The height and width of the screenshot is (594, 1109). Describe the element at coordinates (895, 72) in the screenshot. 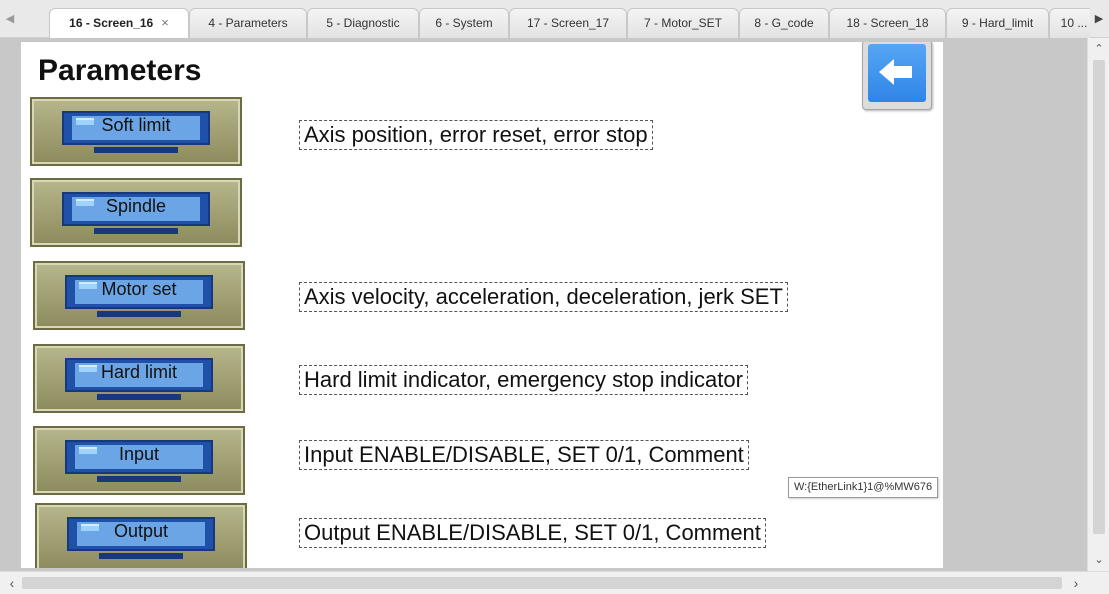

I see `arrow-left-icon` at that location.